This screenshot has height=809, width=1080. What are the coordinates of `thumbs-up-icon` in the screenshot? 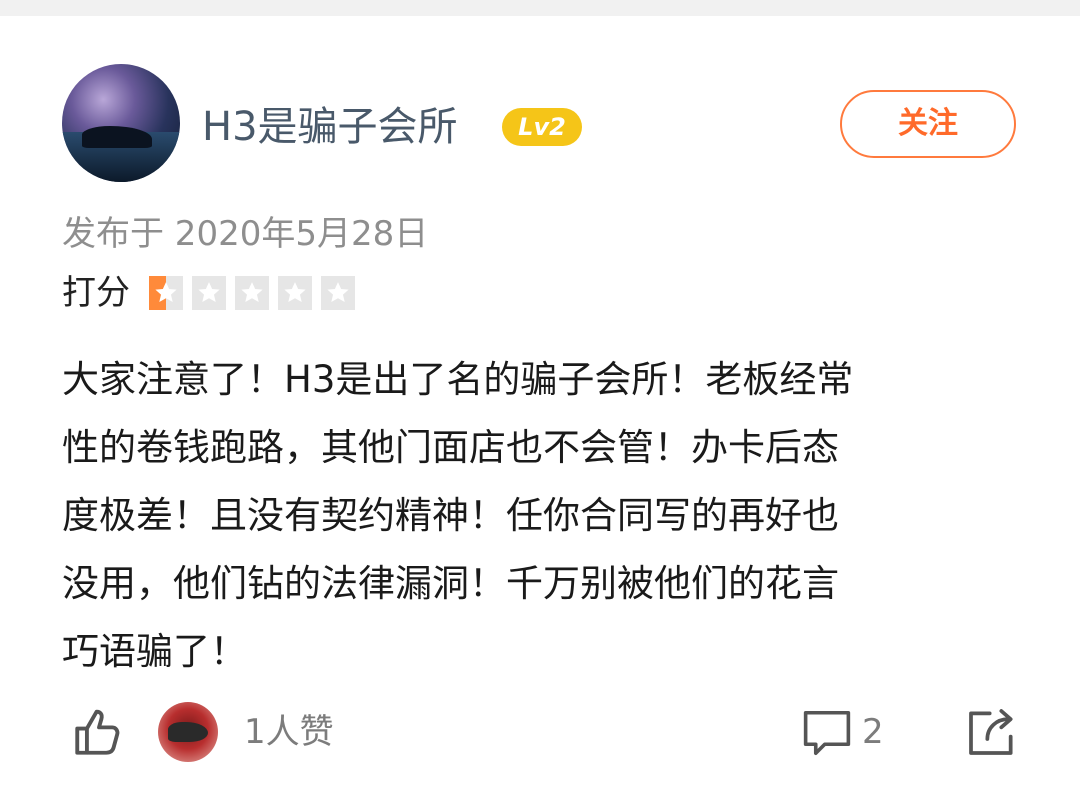 It's located at (99, 733).